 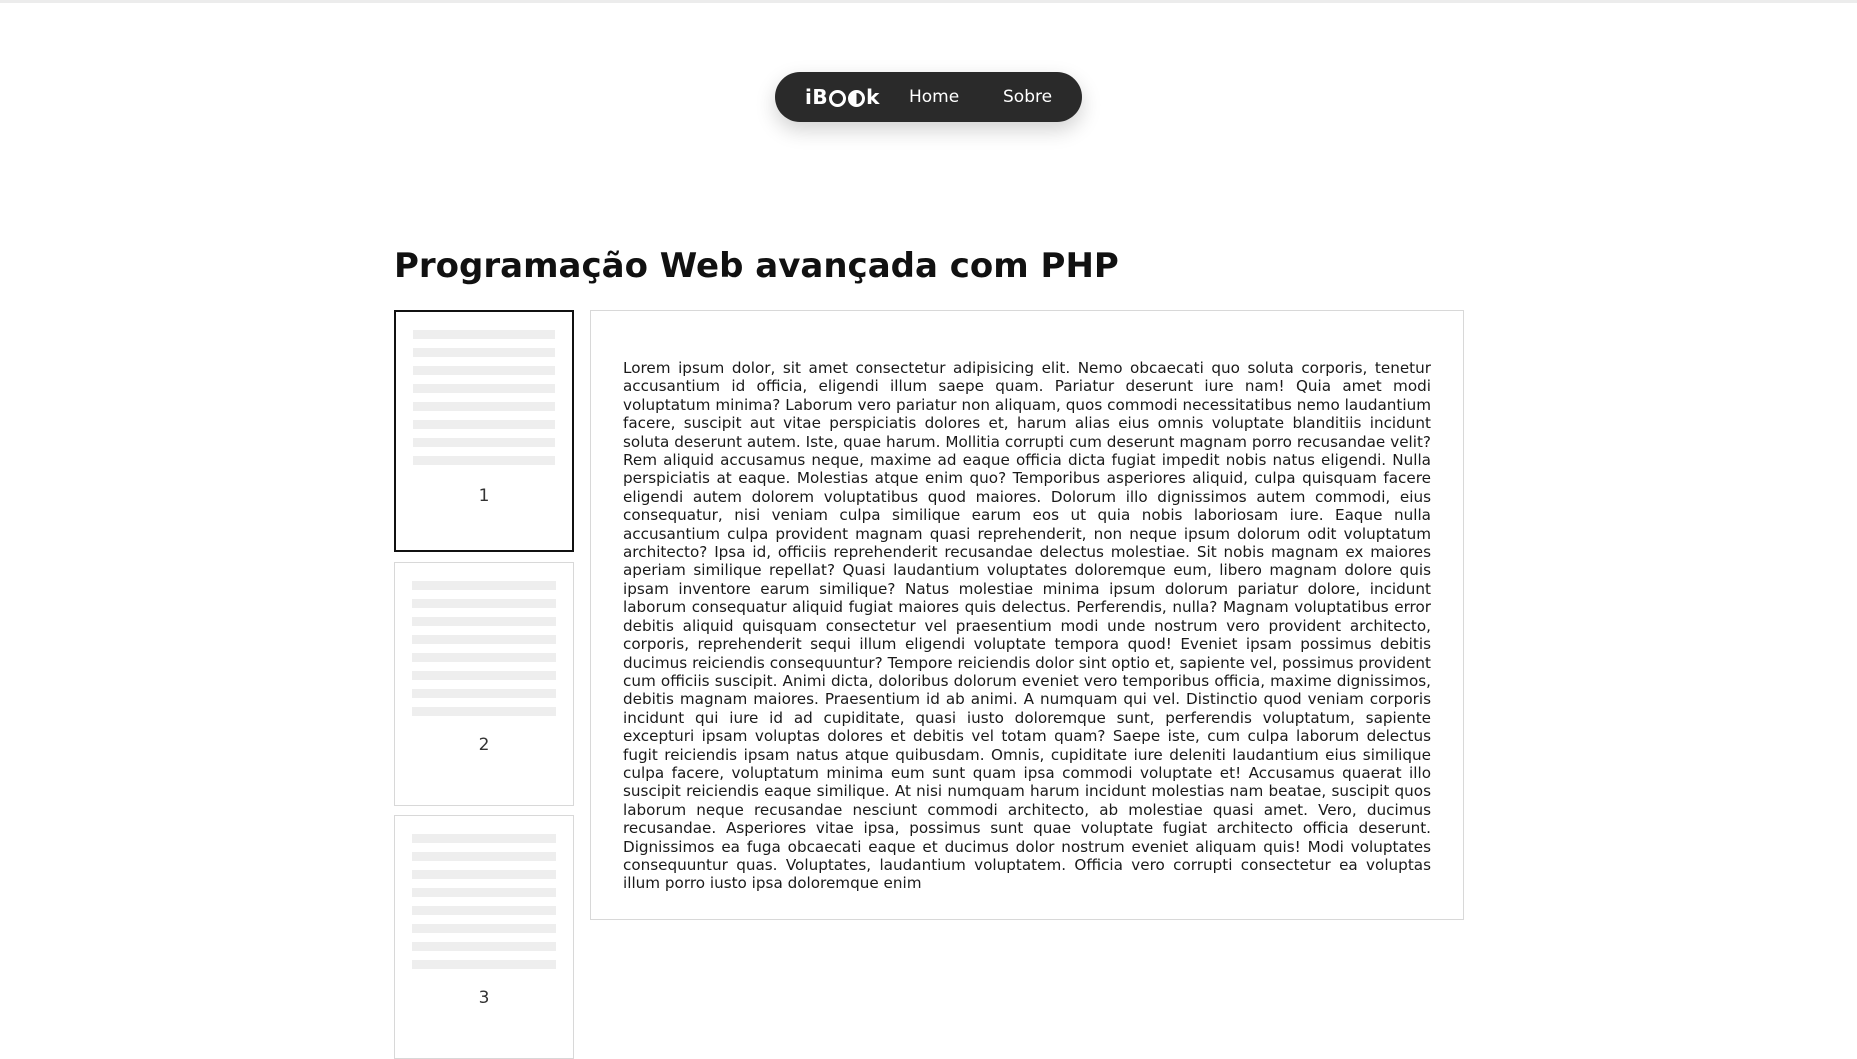 I want to click on page-title: Programação Web avançada com PHP, so click(x=756, y=266).